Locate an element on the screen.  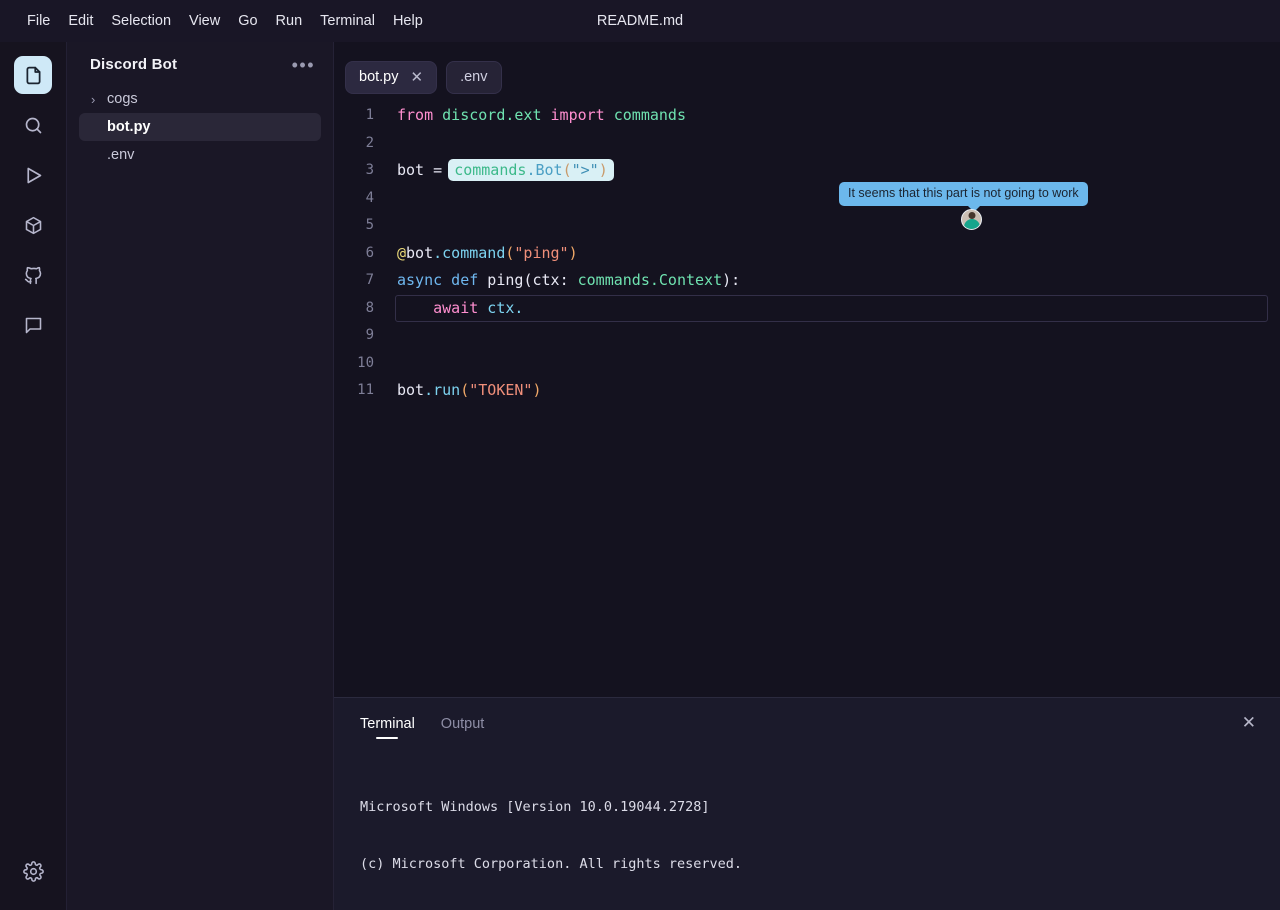
code-line-content: async def ping(ctx: commands.Context): is located at coordinates (557, 281).